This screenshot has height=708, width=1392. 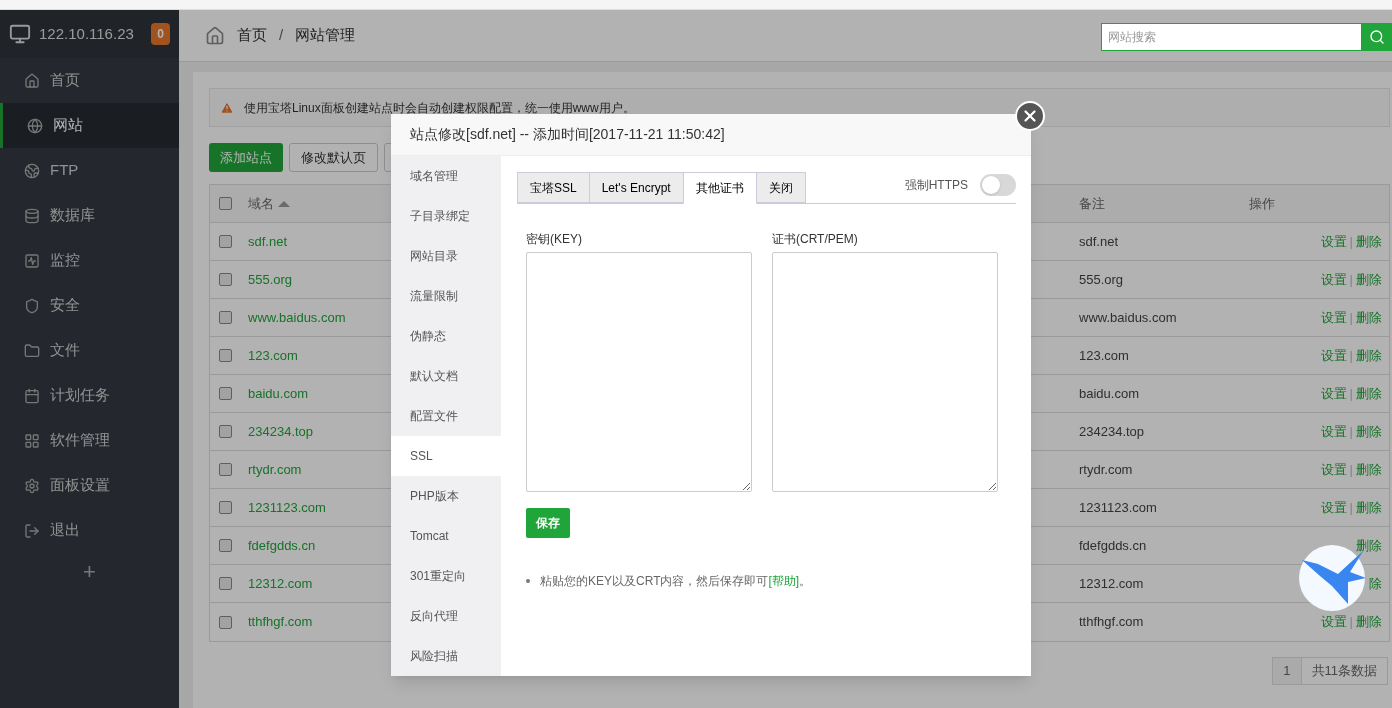 I want to click on dialog-nav-item: 301重定向, so click(x=446, y=576).